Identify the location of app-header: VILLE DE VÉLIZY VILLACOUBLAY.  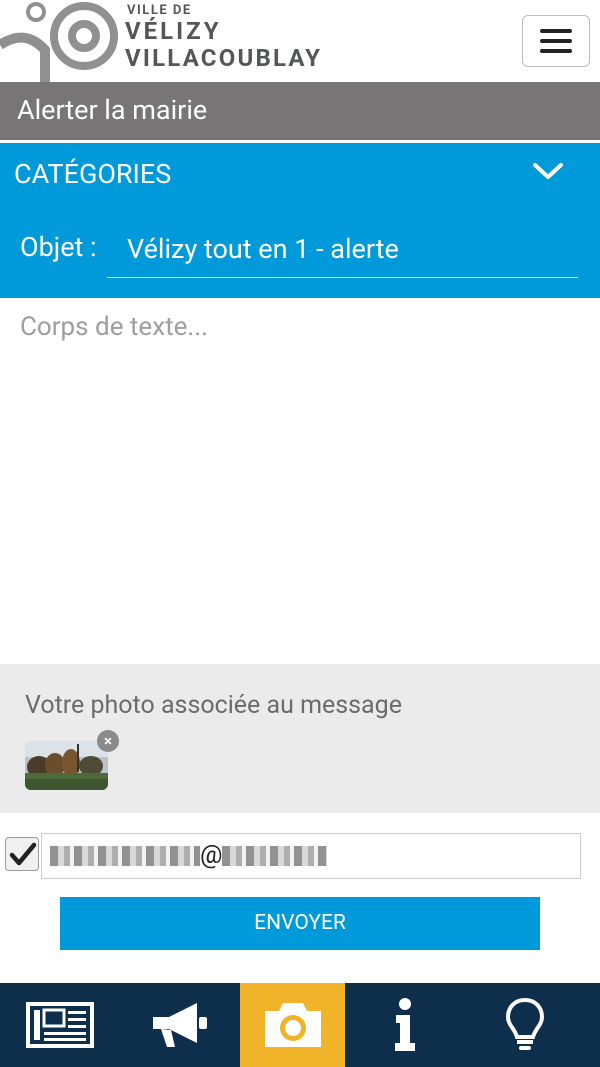
(300, 41).